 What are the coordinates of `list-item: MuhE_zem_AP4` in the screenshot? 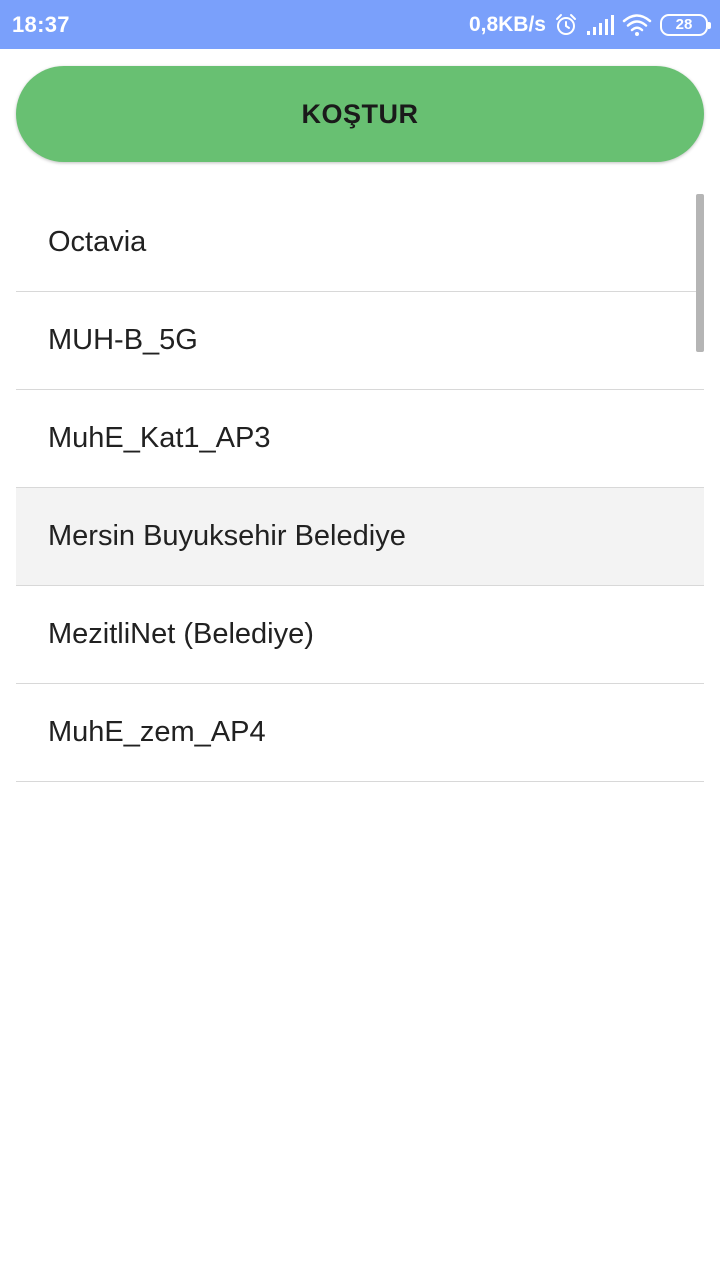 It's located at (360, 733).